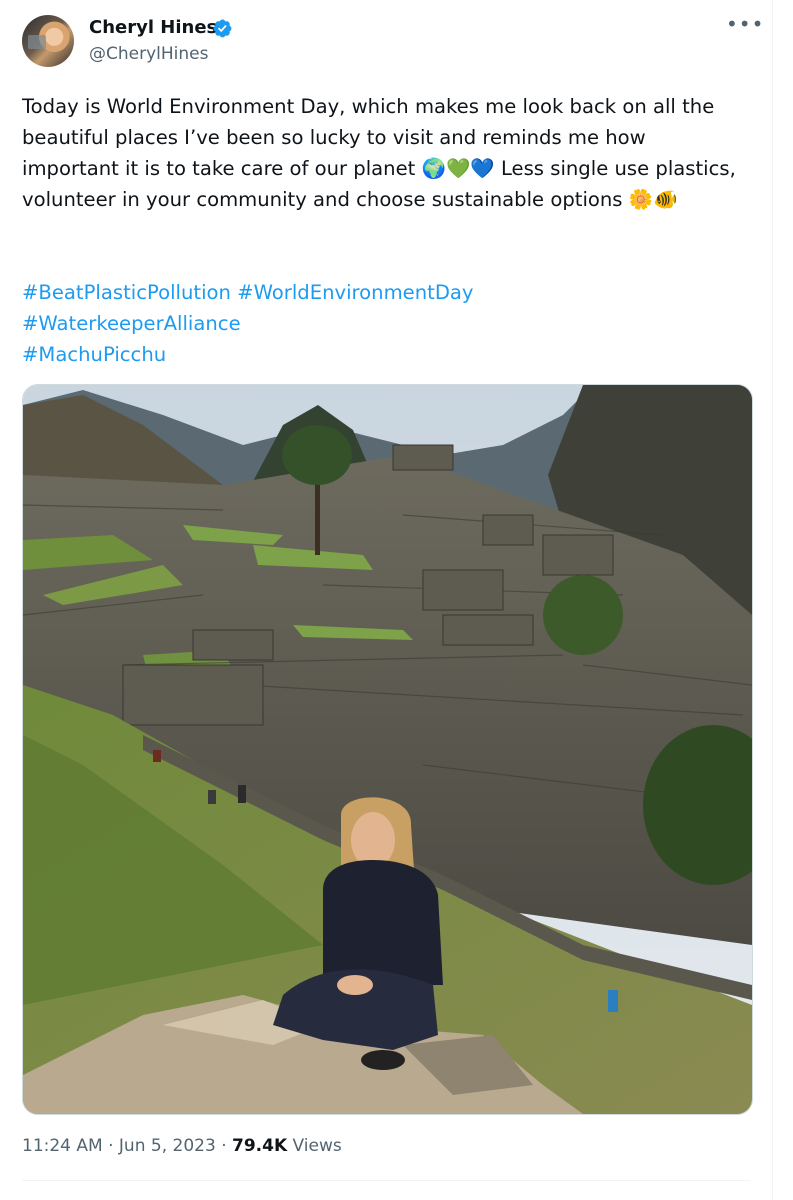  What do you see at coordinates (48, 41) in the screenshot?
I see `avatar` at bounding box center [48, 41].